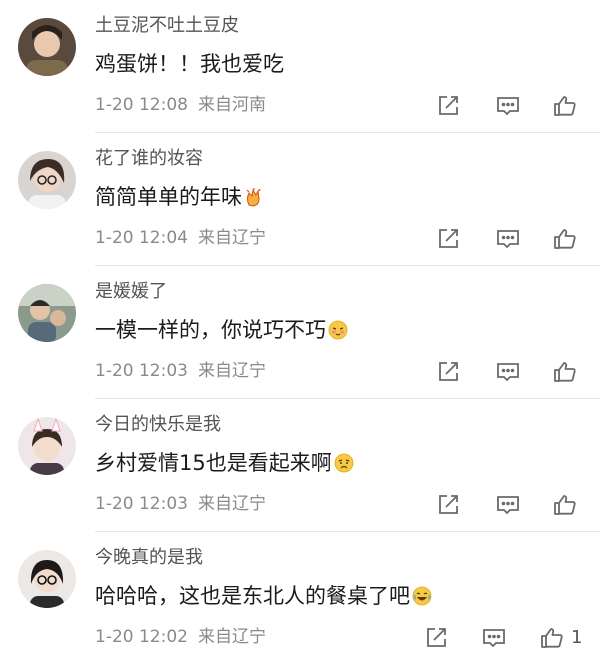 This screenshot has width=600, height=665. What do you see at coordinates (231, 105) in the screenshot?
I see `comment-location: 来自河南` at bounding box center [231, 105].